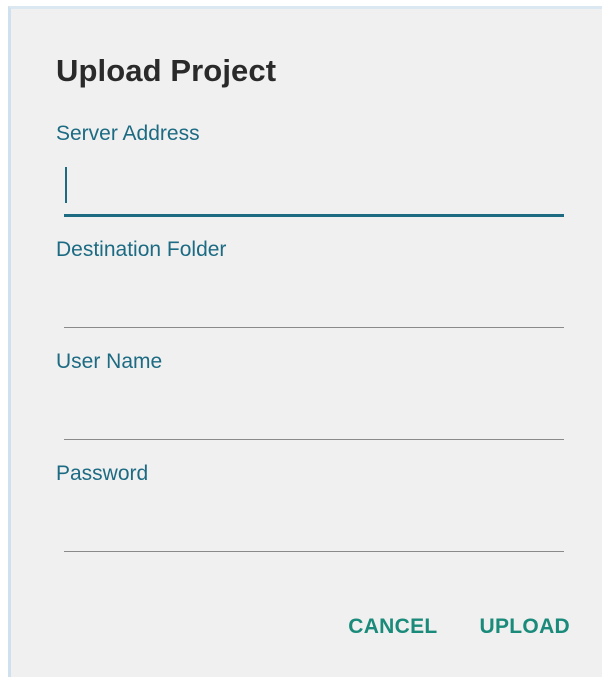 The height and width of the screenshot is (677, 602). What do you see at coordinates (128, 133) in the screenshot?
I see `server-address-label: Server Address` at bounding box center [128, 133].